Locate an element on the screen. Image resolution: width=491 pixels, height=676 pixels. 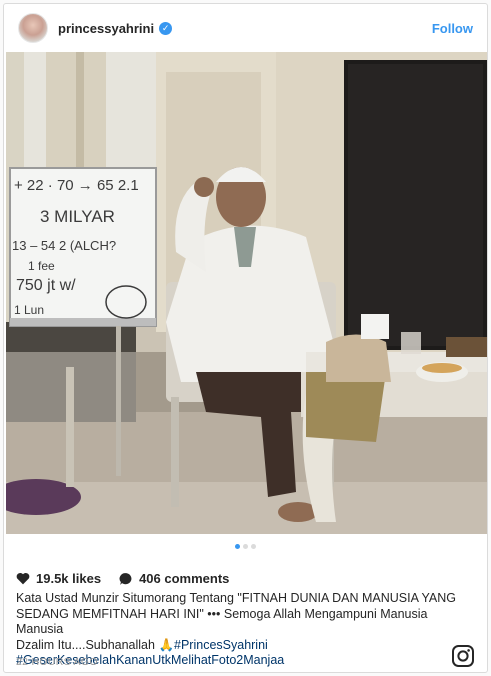
whiteboard-line2: 3 MILYAR is located at coordinates (77, 216).